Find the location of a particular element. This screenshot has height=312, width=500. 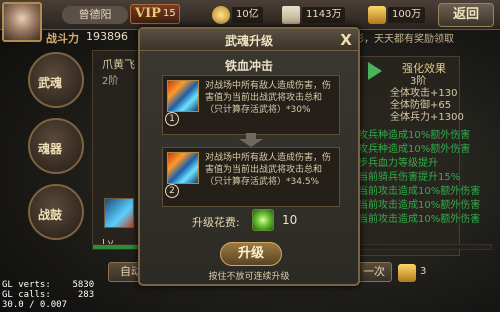

once-button: 一次 is located at coordinates (374, 272).